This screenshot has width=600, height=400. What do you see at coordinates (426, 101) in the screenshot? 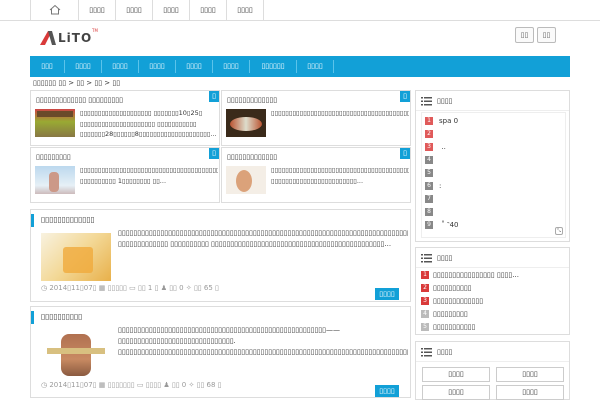
I see `list-icon` at bounding box center [426, 101].